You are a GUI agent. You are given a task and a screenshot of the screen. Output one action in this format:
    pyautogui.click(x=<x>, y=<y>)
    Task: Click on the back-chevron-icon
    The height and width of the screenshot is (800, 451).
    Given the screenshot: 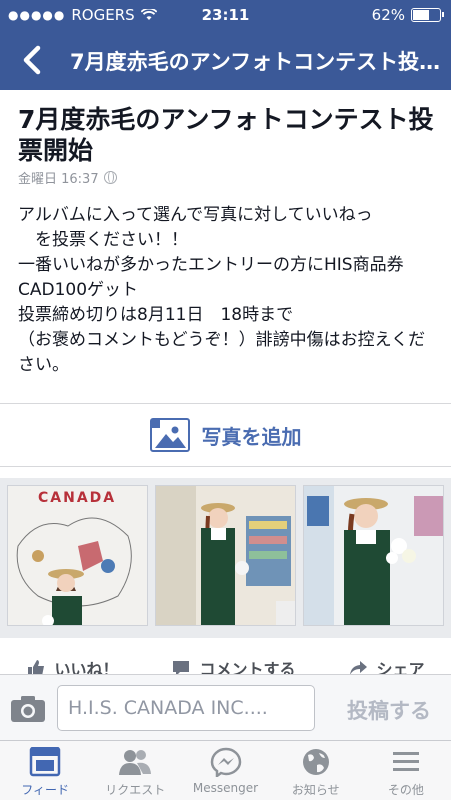 What is the action you would take?
    pyautogui.click(x=31, y=60)
    